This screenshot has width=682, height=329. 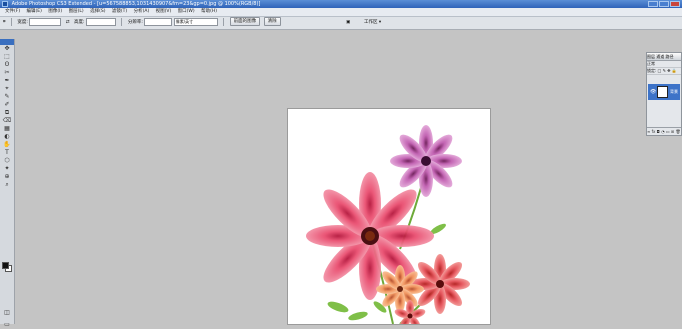 I want to click on blend-mode-select: 正常, so click(x=664, y=64).